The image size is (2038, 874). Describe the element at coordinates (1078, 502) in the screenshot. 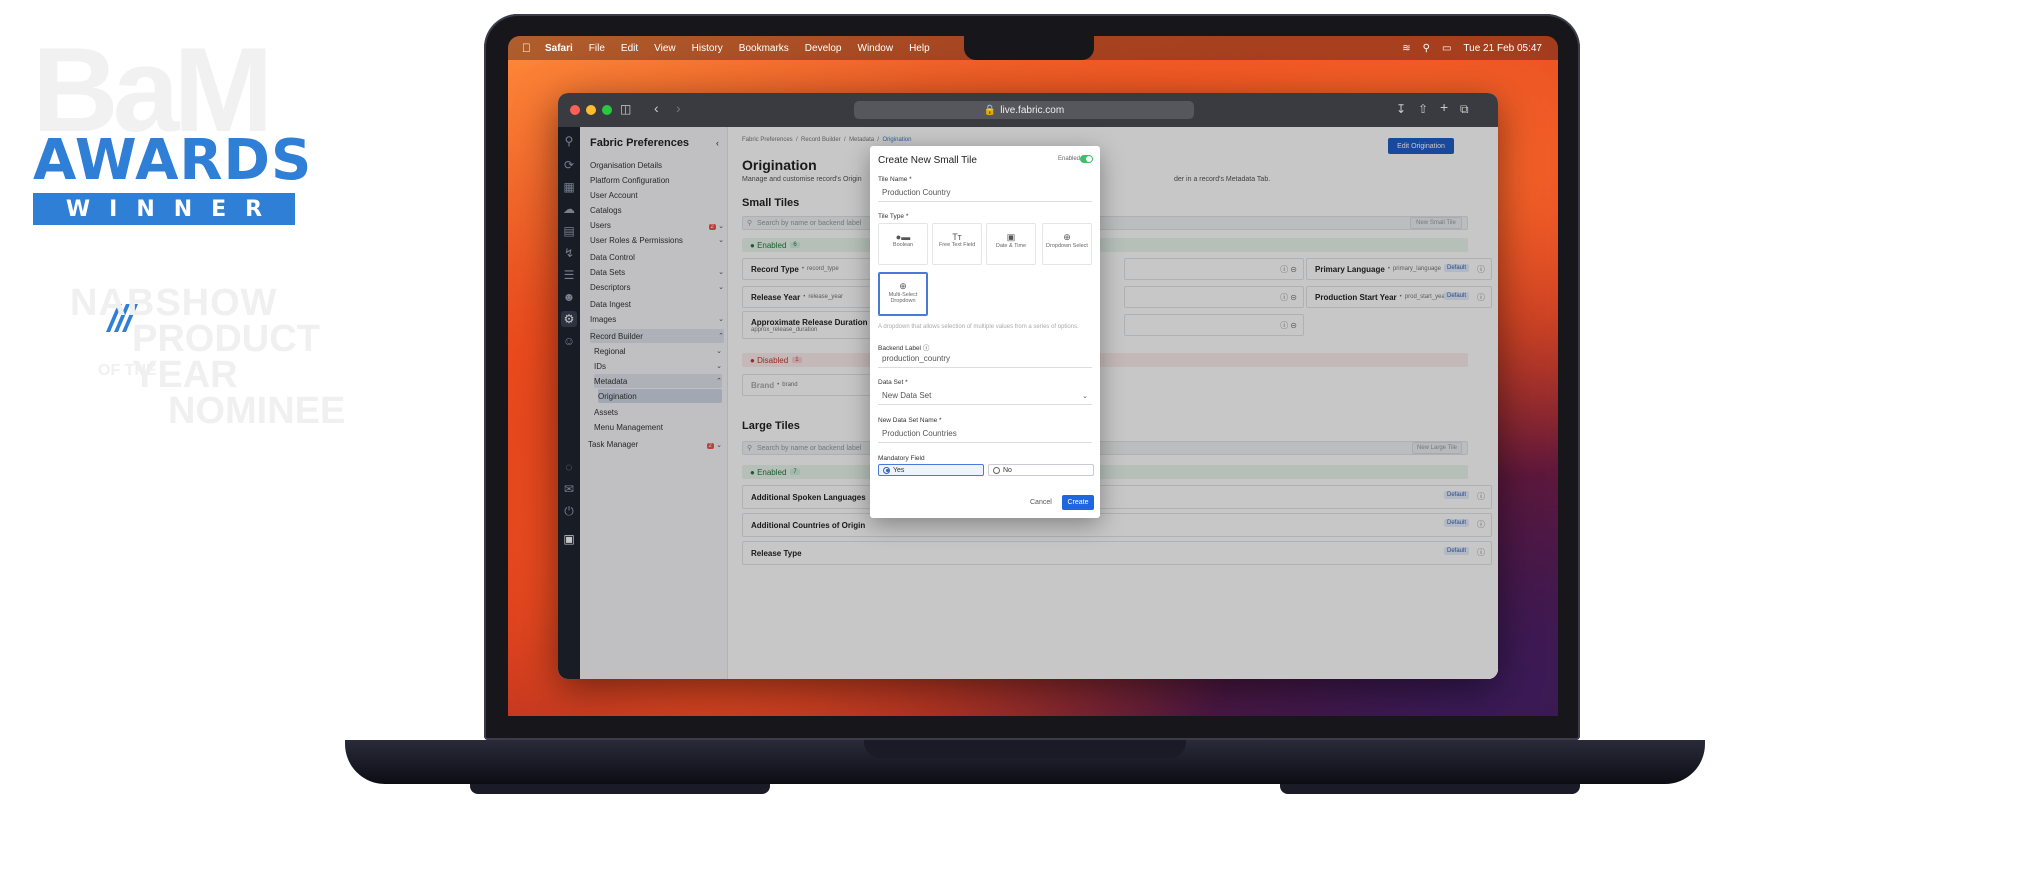

I see `create-button: Create` at that location.